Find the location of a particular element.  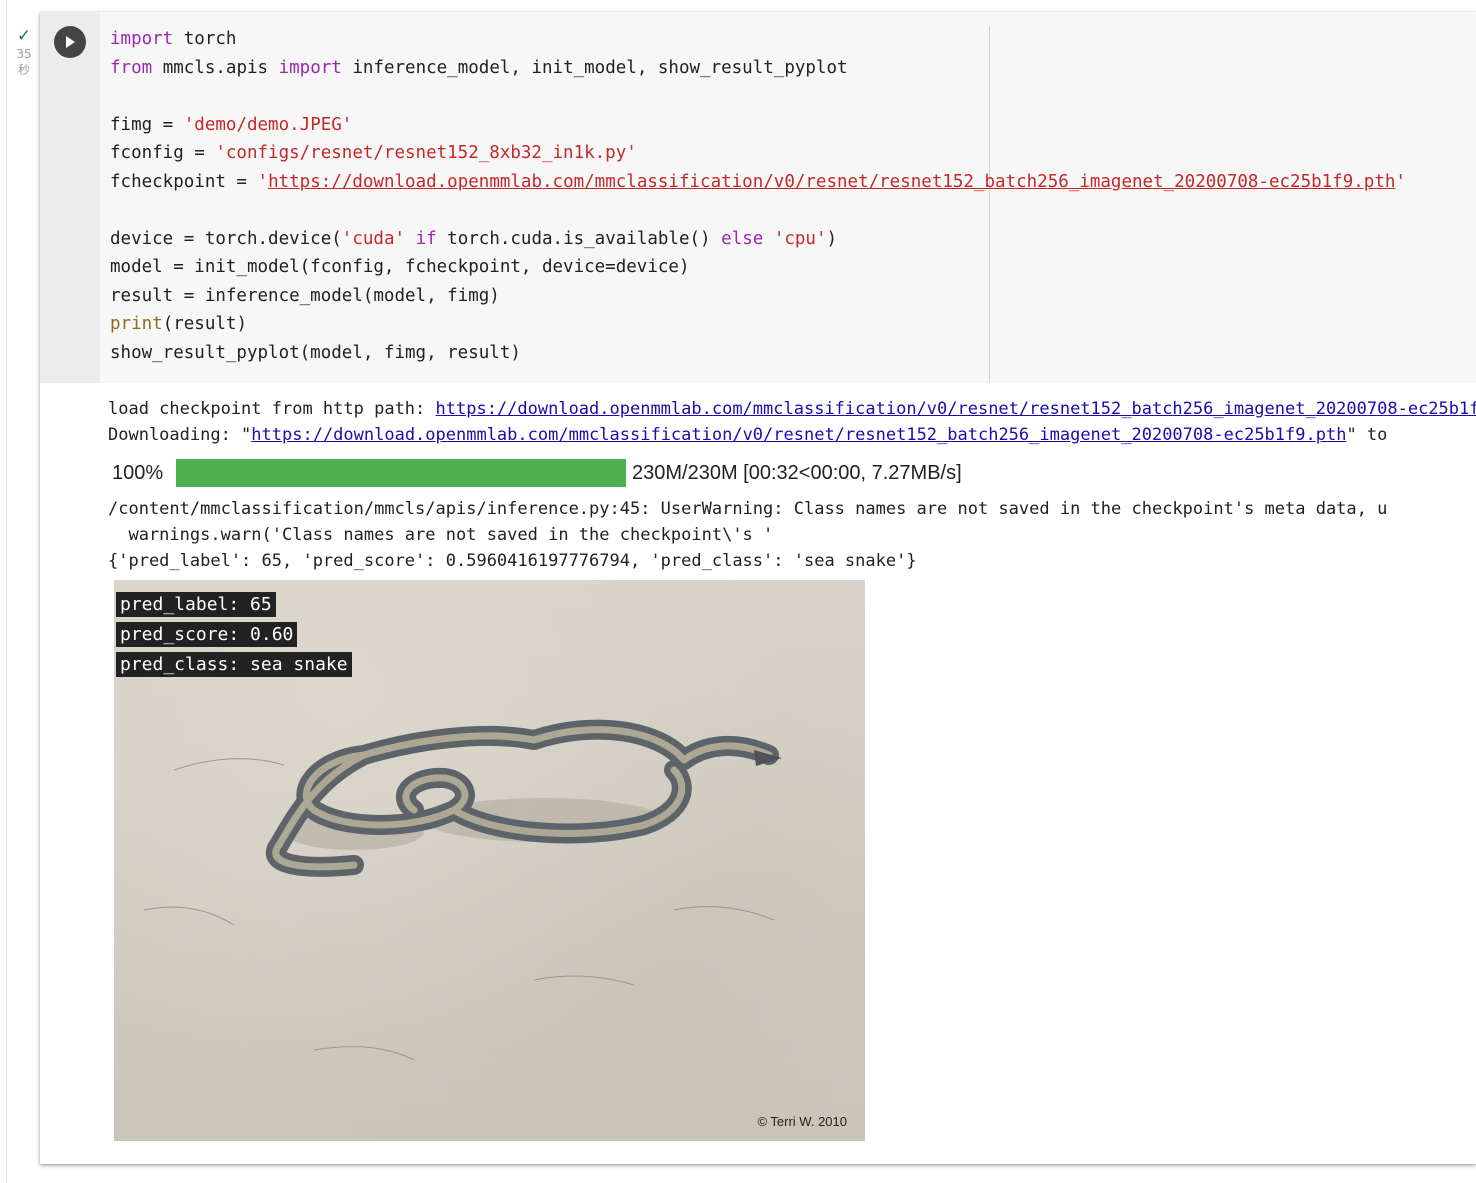

cell-gutter is located at coordinates (70, 197).